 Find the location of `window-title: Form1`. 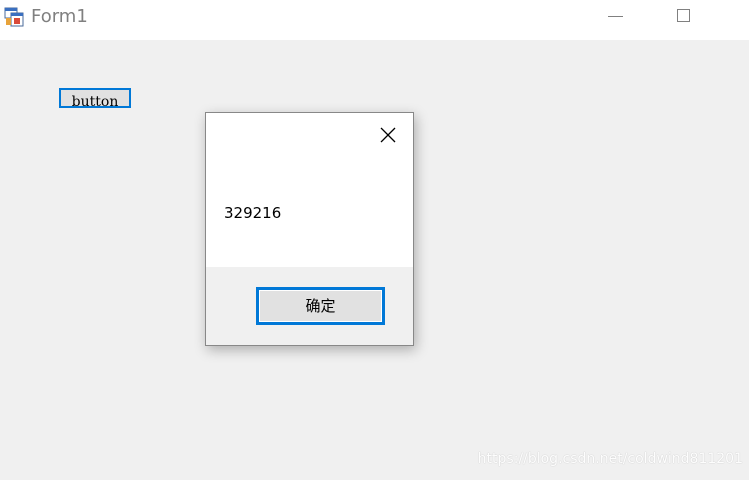

window-title: Form1 is located at coordinates (59, 16).